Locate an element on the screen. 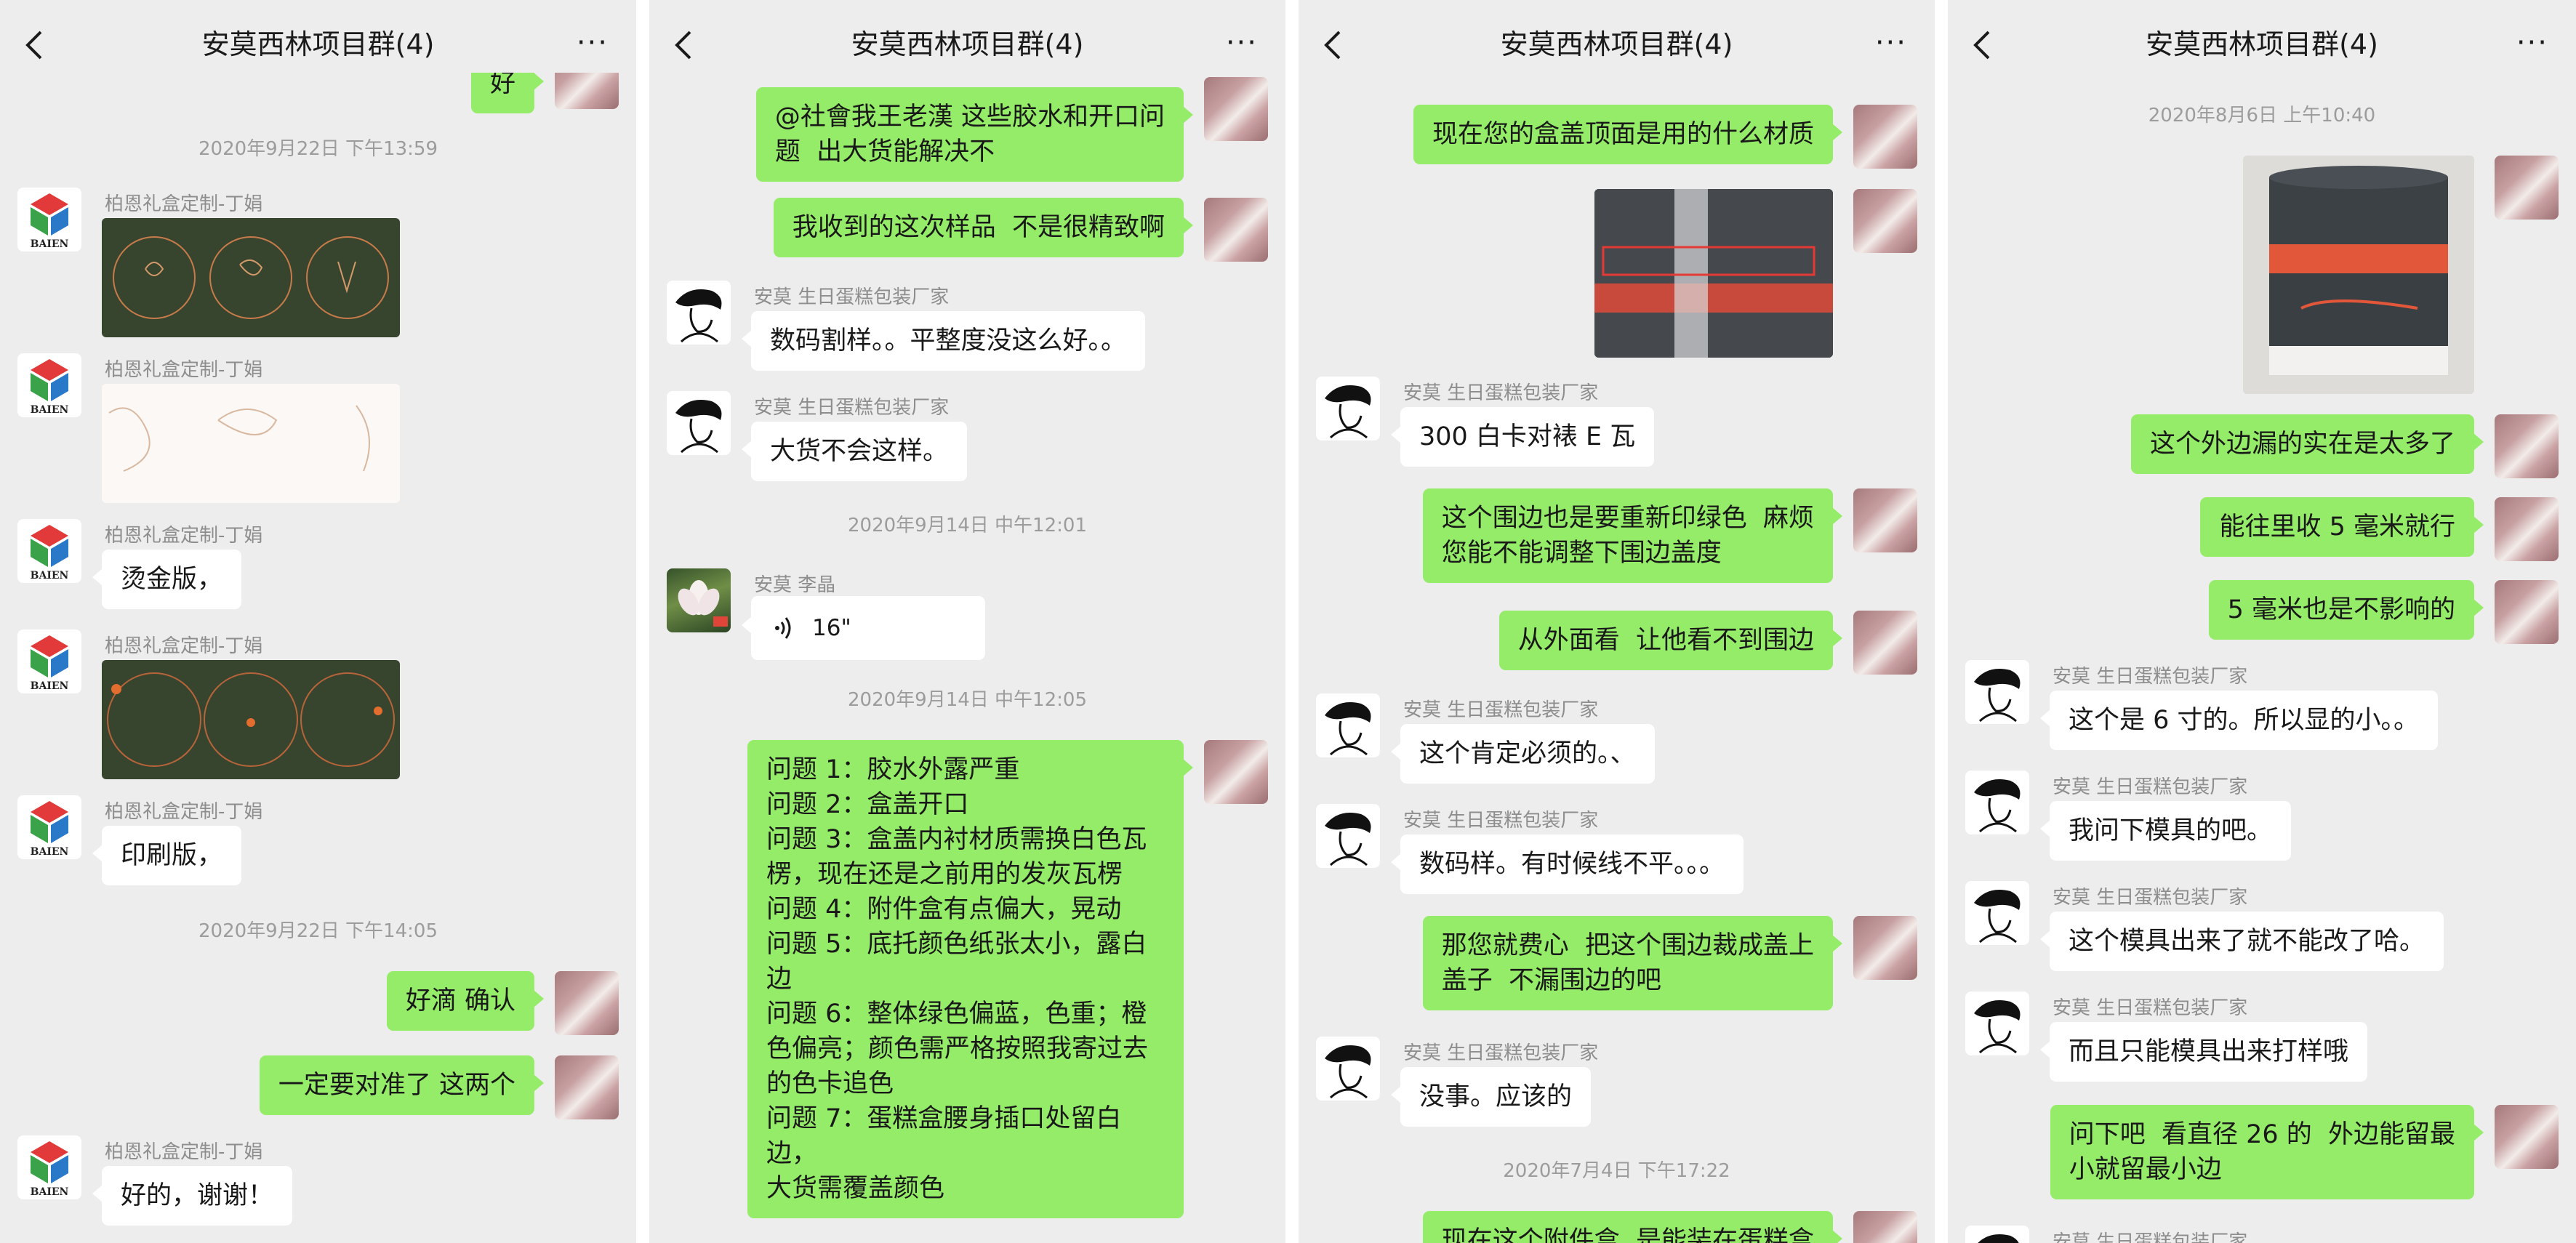 This screenshot has width=2576, height=1243. incoming-bubble: 好的，谢谢！ is located at coordinates (192, 1196).